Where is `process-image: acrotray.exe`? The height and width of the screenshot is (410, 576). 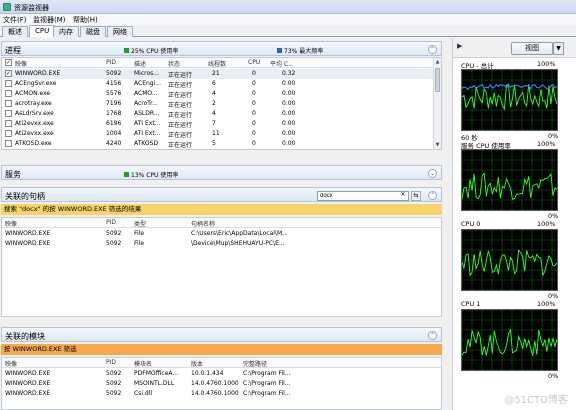
process-image: acrotray.exe is located at coordinates (33, 103).